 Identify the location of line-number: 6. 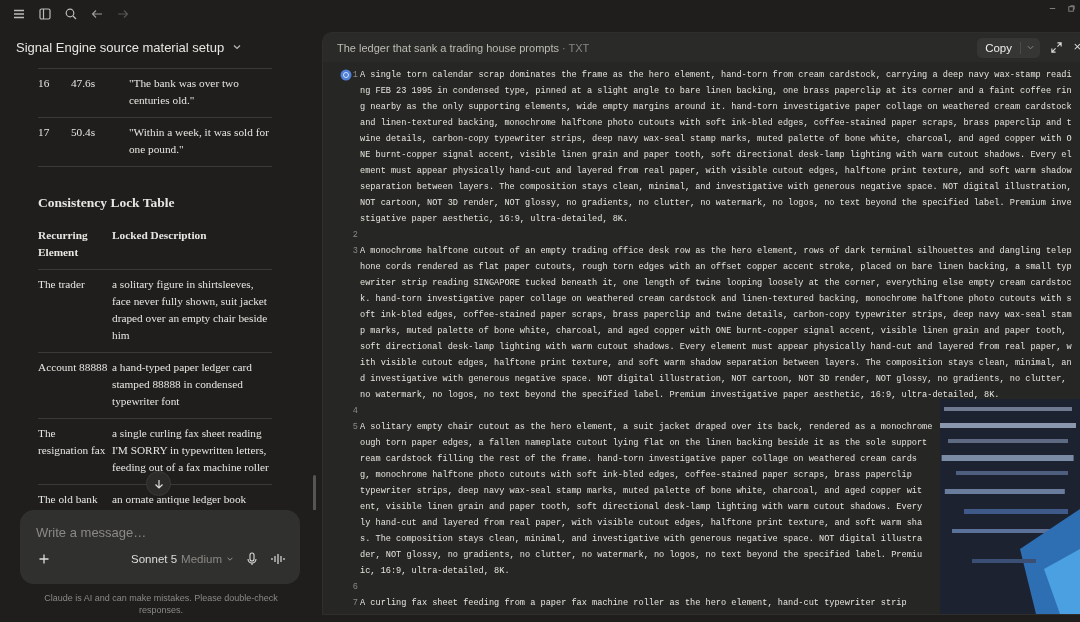
(355, 587).